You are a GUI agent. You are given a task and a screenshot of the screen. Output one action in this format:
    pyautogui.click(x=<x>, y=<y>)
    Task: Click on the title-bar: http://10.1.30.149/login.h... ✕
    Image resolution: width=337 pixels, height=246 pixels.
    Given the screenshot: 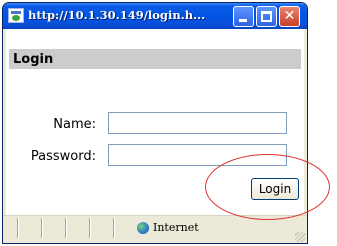 What is the action you would take?
    pyautogui.click(x=155, y=16)
    